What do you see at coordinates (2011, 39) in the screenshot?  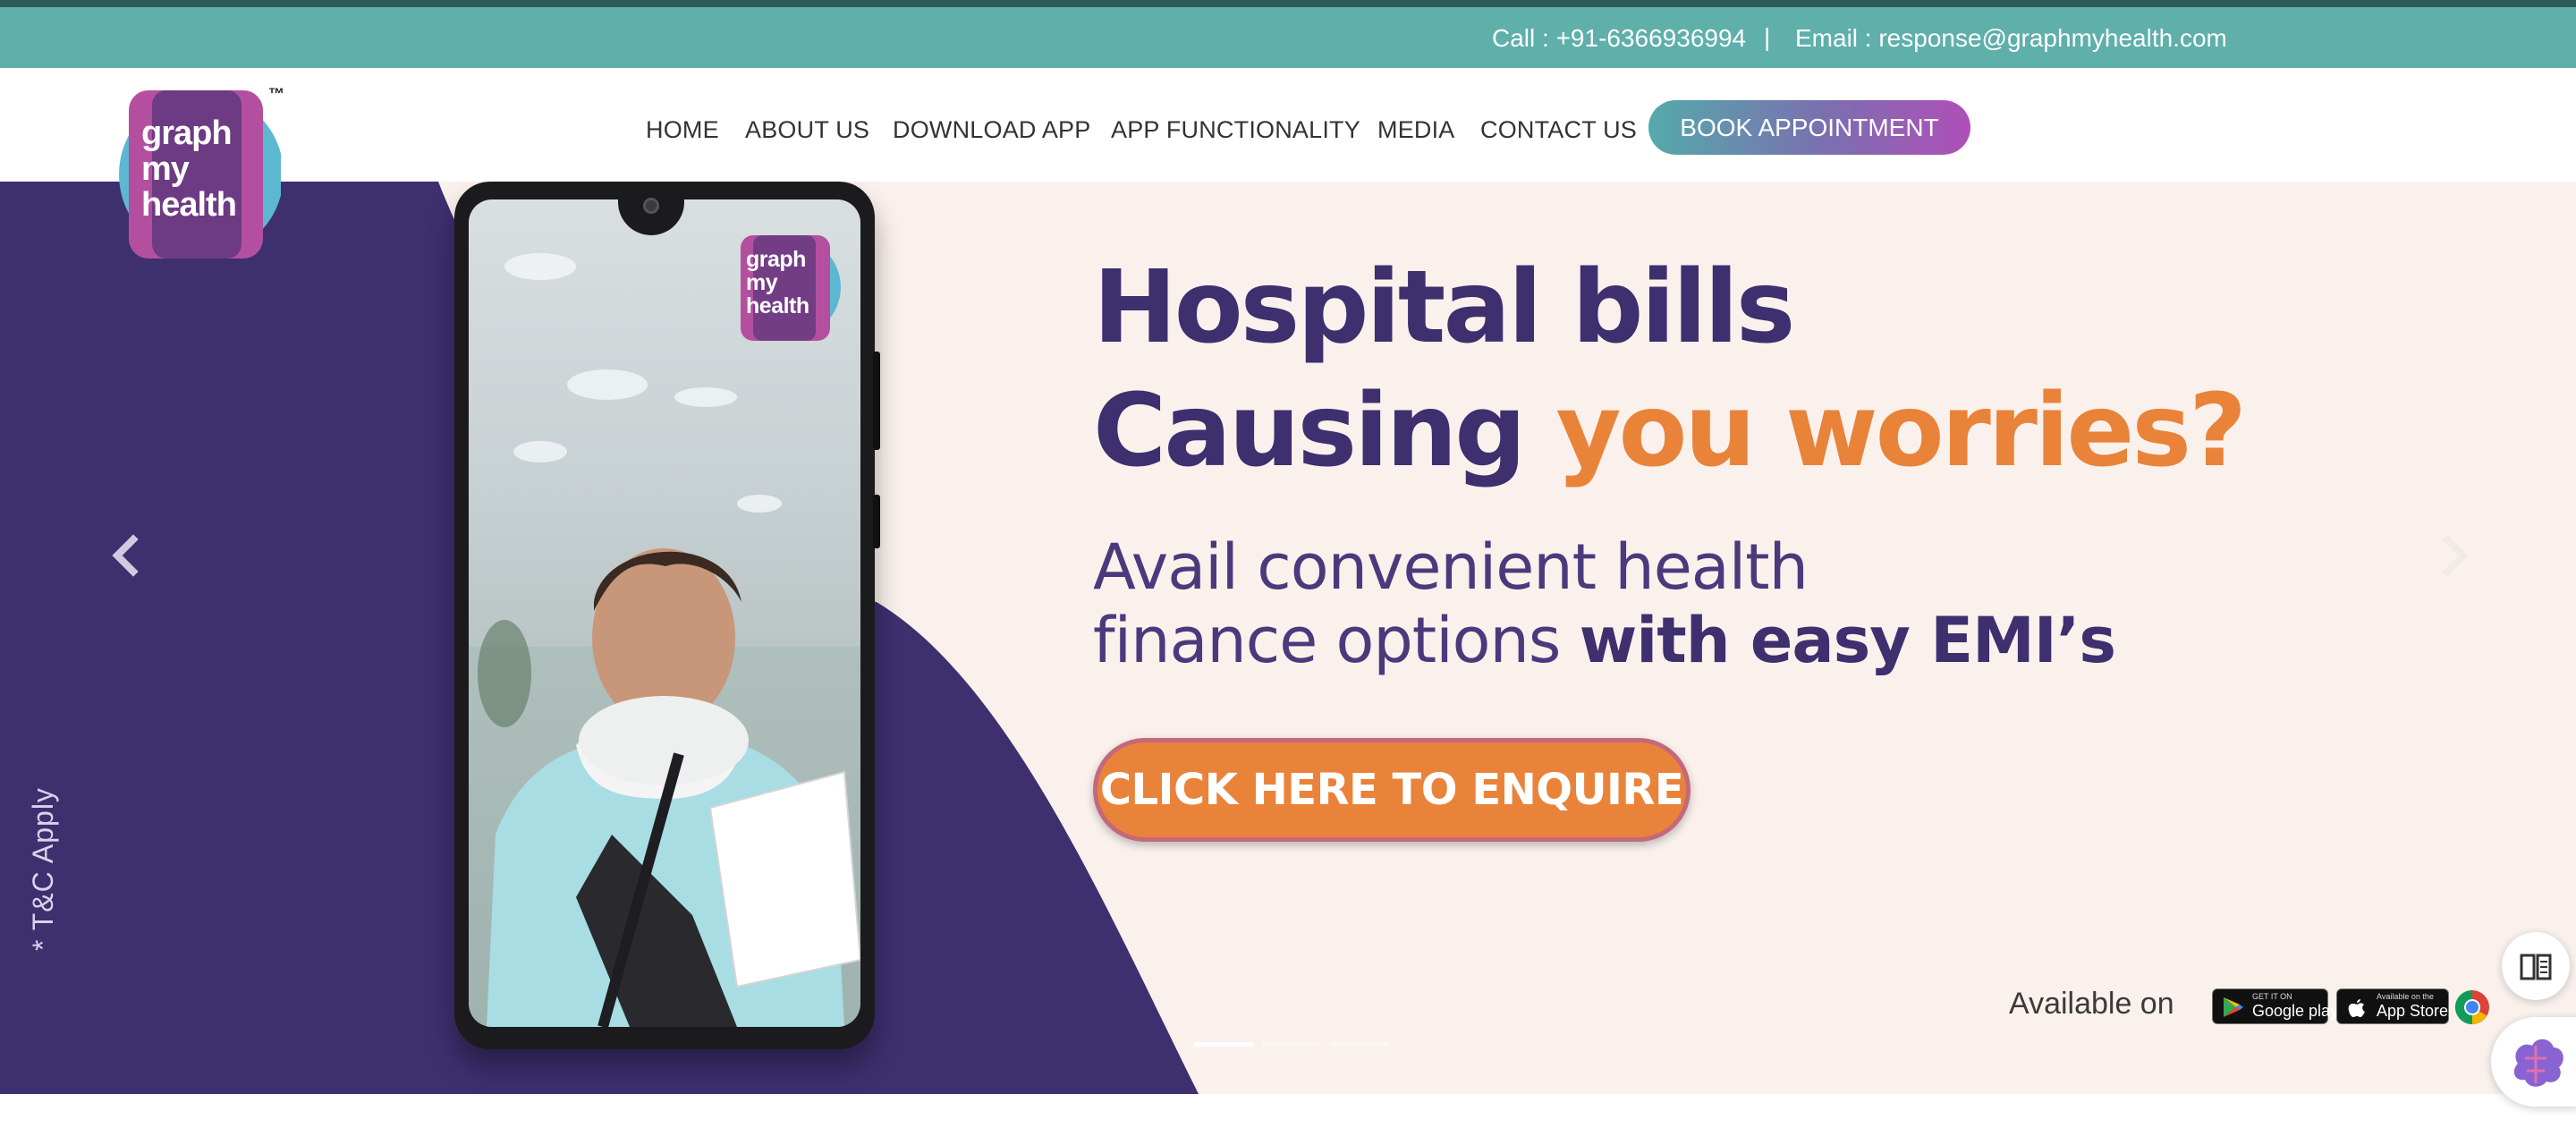 I see `email-address: Email : response@graphmyhealth.com` at bounding box center [2011, 39].